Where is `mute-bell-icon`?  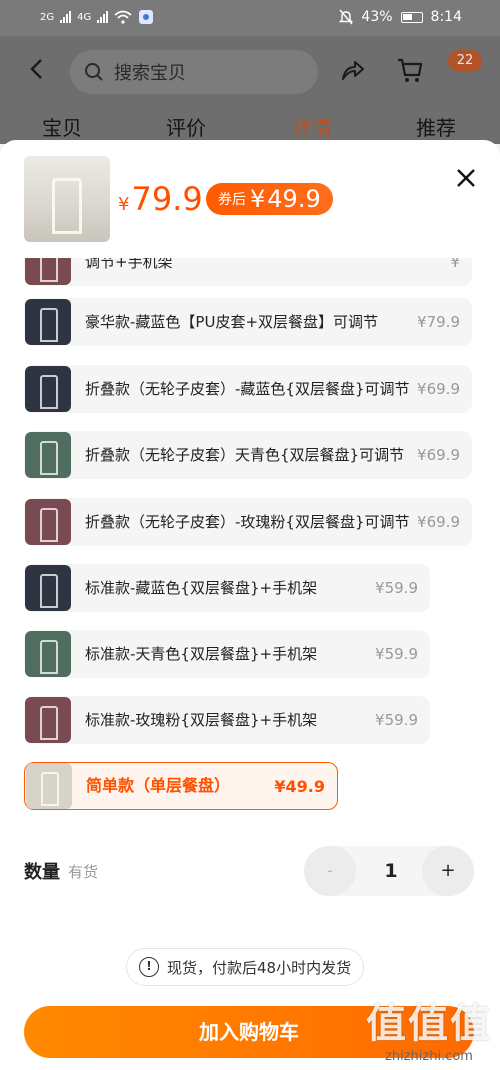
mute-bell-icon is located at coordinates (346, 17).